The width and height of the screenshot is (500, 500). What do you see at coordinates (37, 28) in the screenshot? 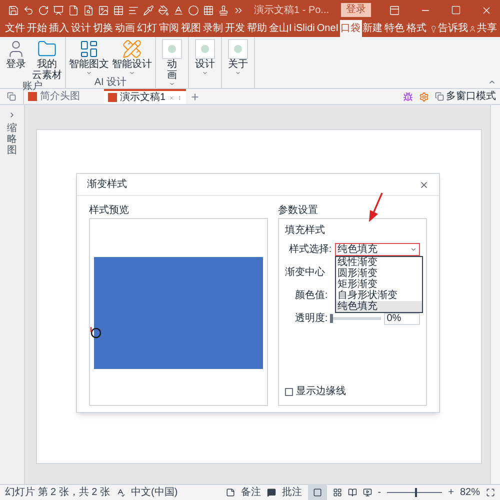
I see `ribbon-tab: 开始` at bounding box center [37, 28].